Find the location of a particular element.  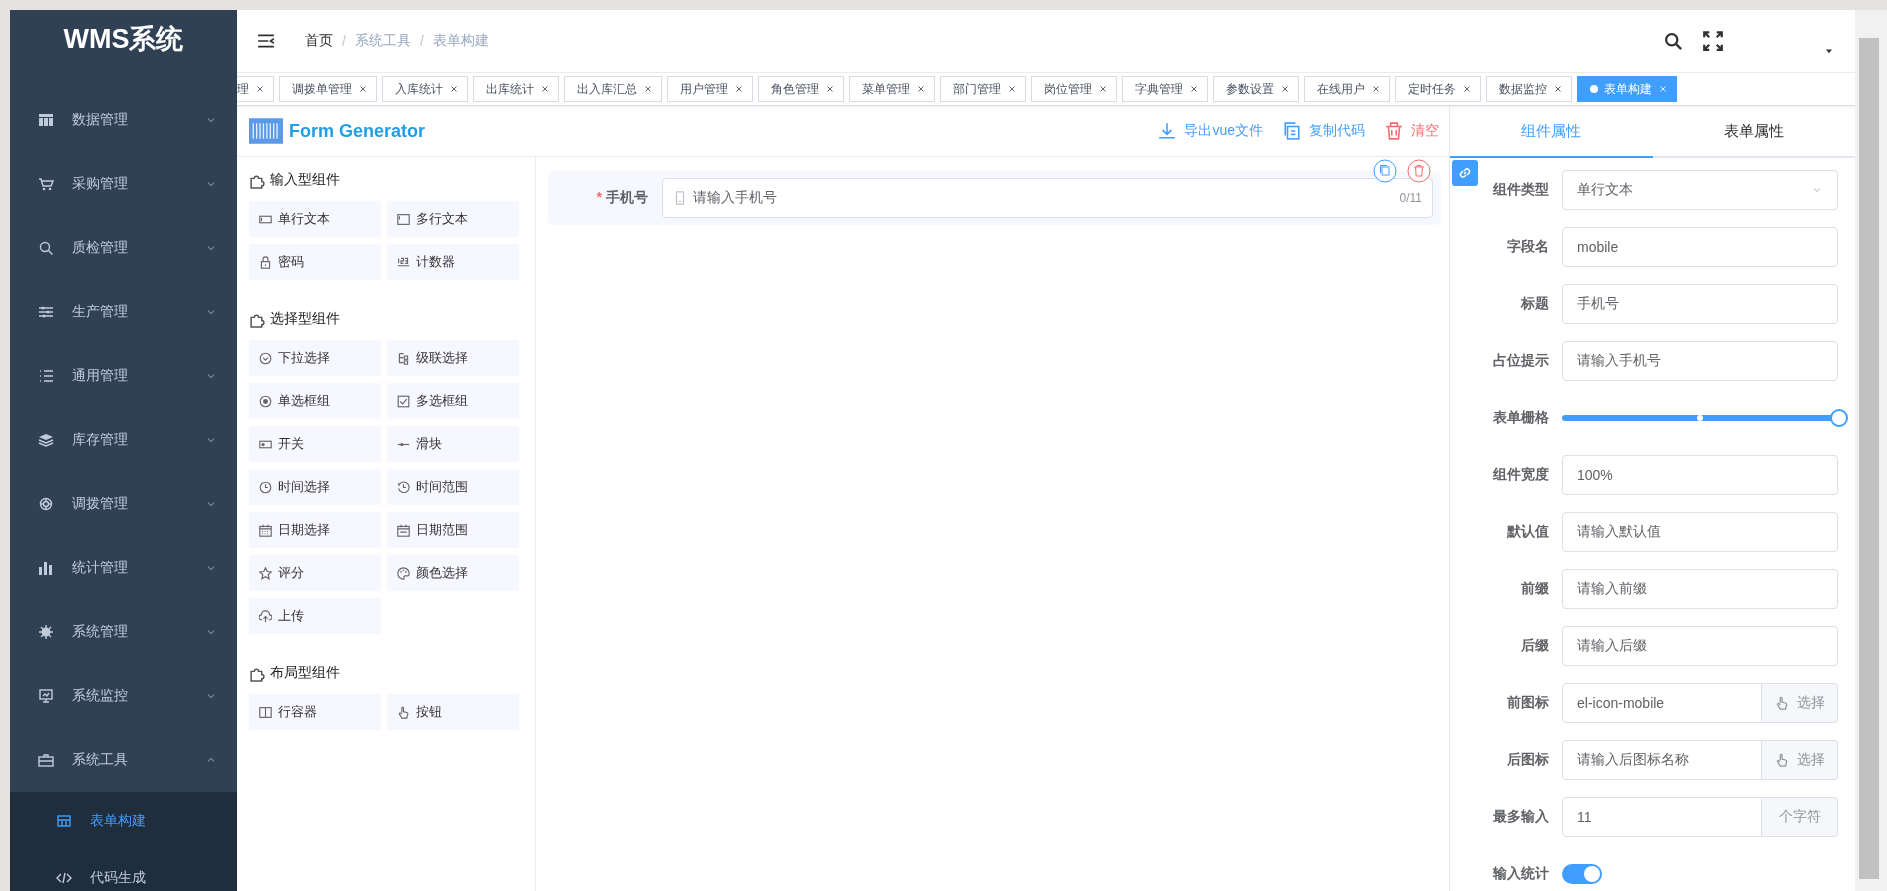

page-tab: 数据监控 is located at coordinates (1529, 89).